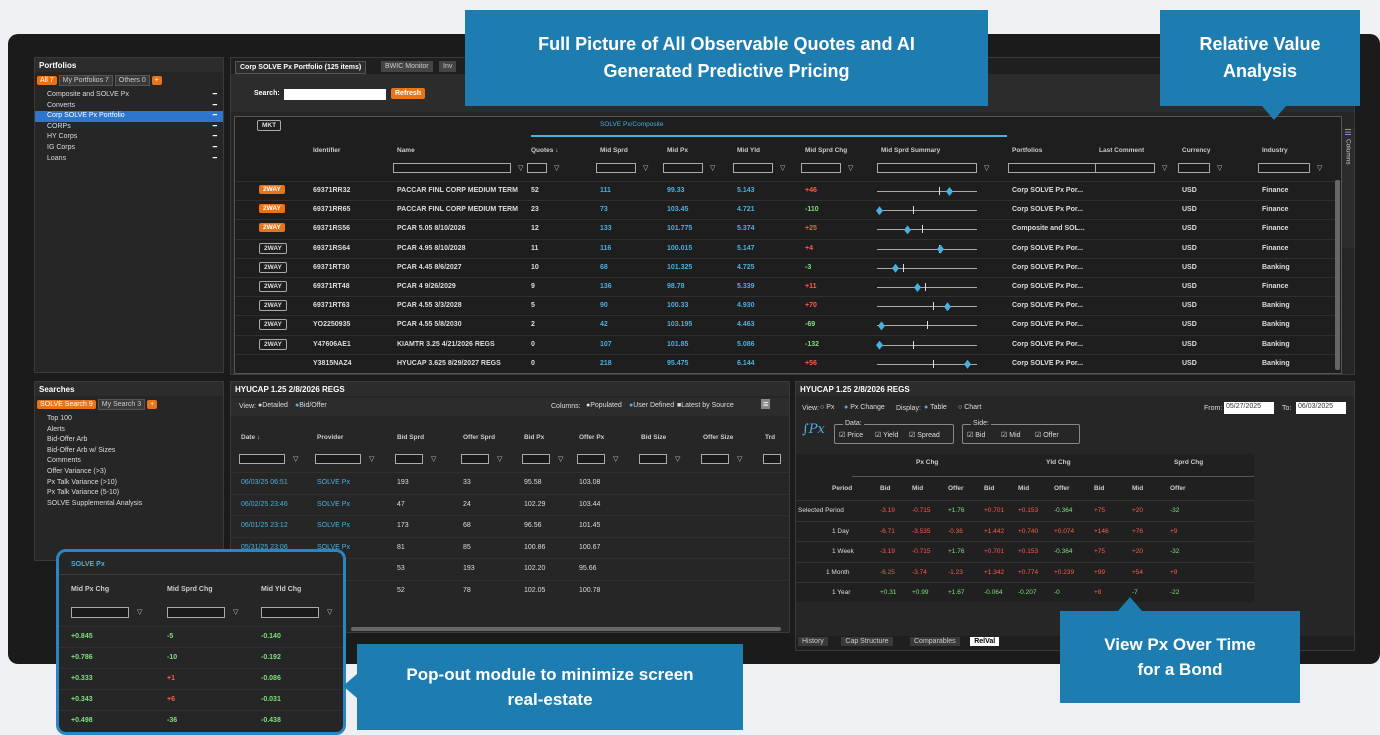  What do you see at coordinates (129, 504) in the screenshot?
I see `search-item: SOLVE Supplemental Analysis` at bounding box center [129, 504].